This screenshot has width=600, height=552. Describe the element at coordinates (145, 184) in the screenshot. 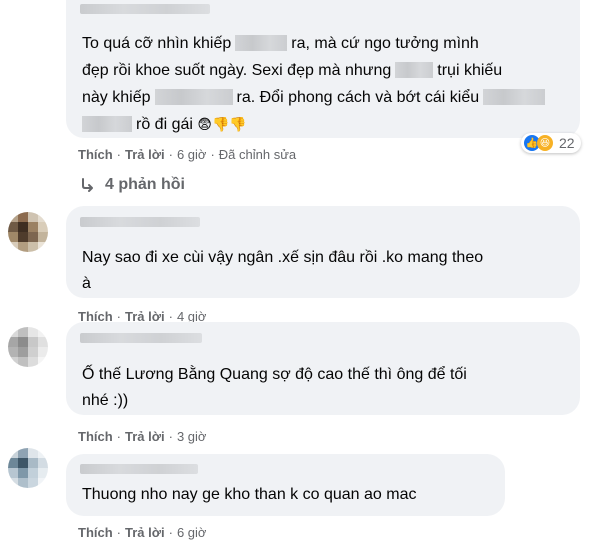

I see `replies-count: 4 phản hồi` at that location.